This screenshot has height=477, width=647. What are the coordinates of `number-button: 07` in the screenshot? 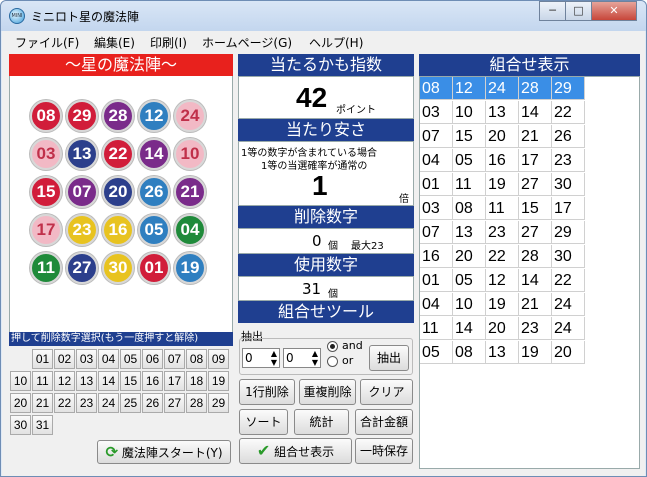 It's located at (174, 359).